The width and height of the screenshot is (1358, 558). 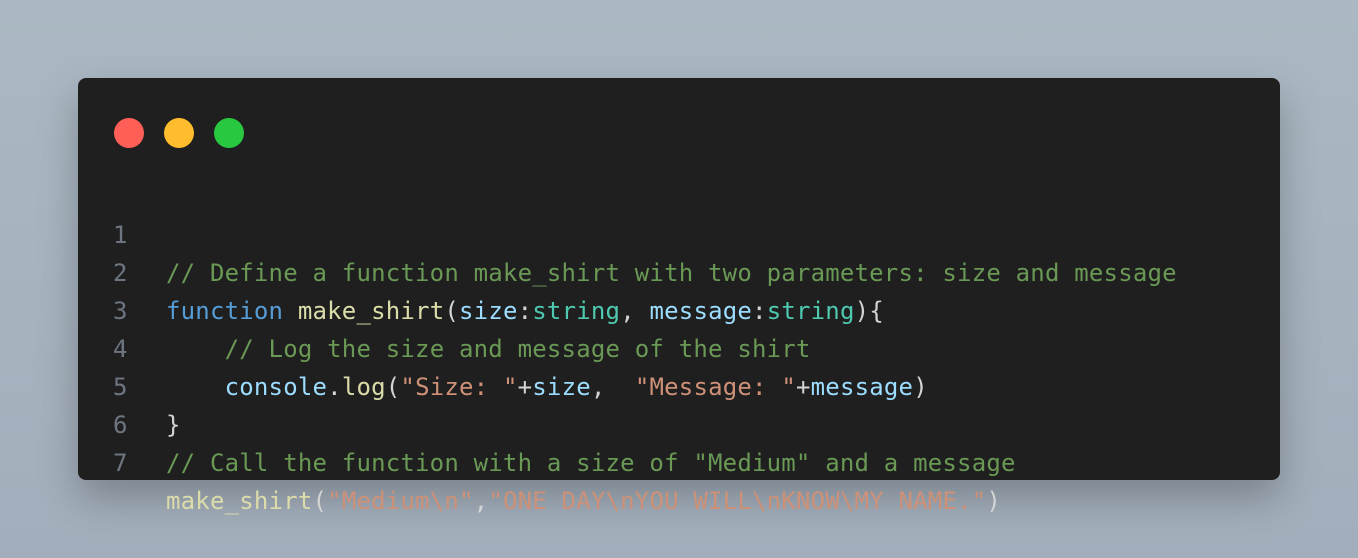 I want to click on code-token-function: make_shirt, so click(x=239, y=501).